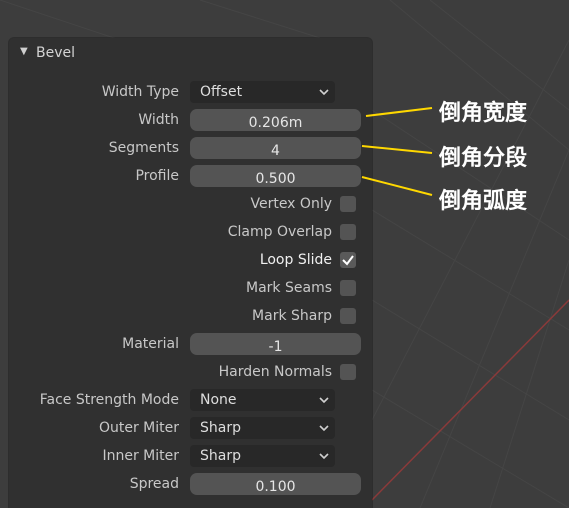  What do you see at coordinates (397, 186) in the screenshot?
I see `profile-callout-line` at bounding box center [397, 186].